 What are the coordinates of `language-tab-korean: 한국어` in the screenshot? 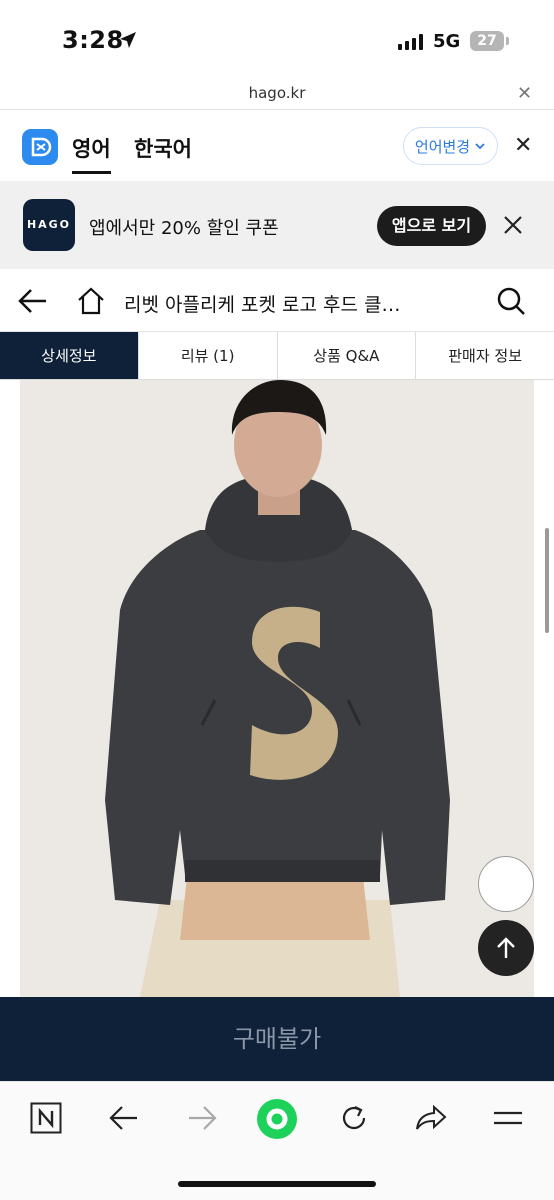 It's located at (163, 148).